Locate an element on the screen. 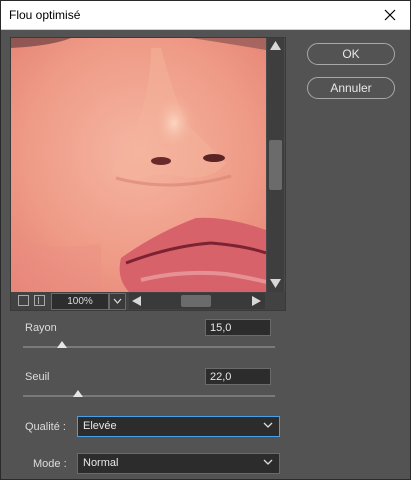 This screenshot has width=411, height=480. seuil-label: Seuil is located at coordinates (37, 377).